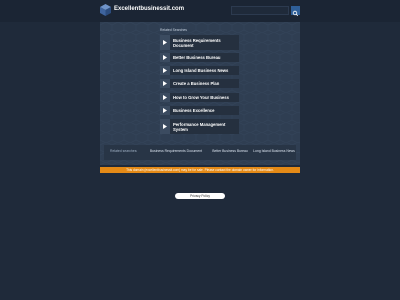 Image resolution: width=400 pixels, height=300 pixels. Describe the element at coordinates (204, 110) in the screenshot. I see `related-link-label: Business Excellence` at that location.